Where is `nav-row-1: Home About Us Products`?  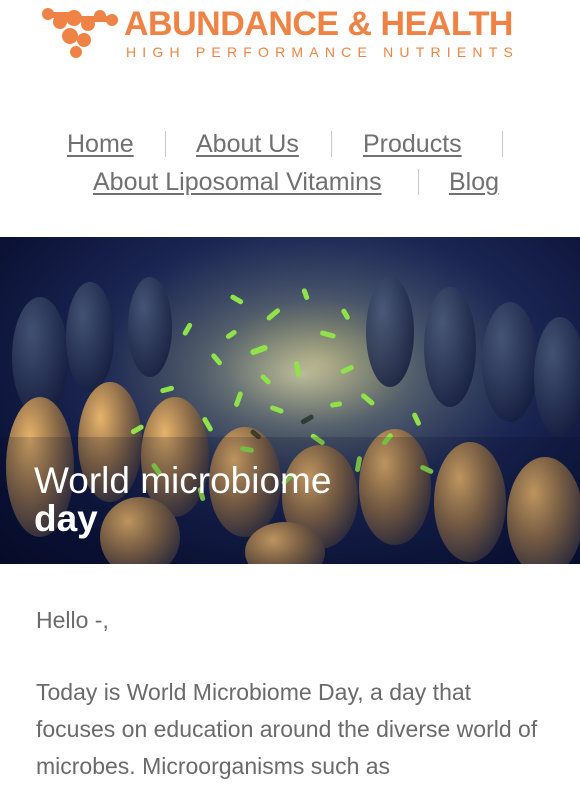
nav-row-1: Home About Us Products is located at coordinates (290, 144).